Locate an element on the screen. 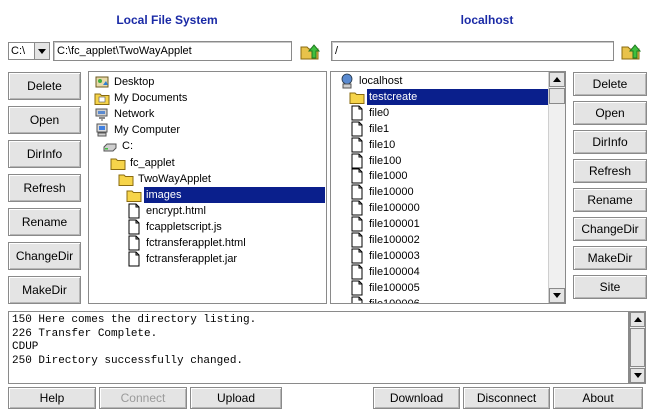 This screenshot has height=415, width=647. drive-select-value: C:\ is located at coordinates (18, 51).